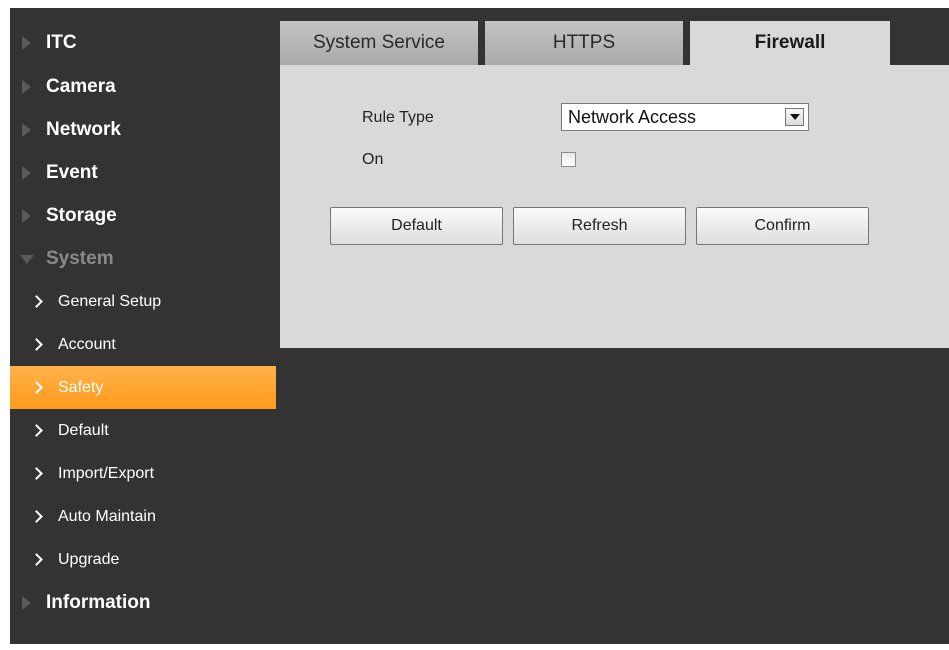 This screenshot has height=650, width=949. Describe the element at coordinates (144, 129) in the screenshot. I see `sidebar-item-network: Network` at that location.